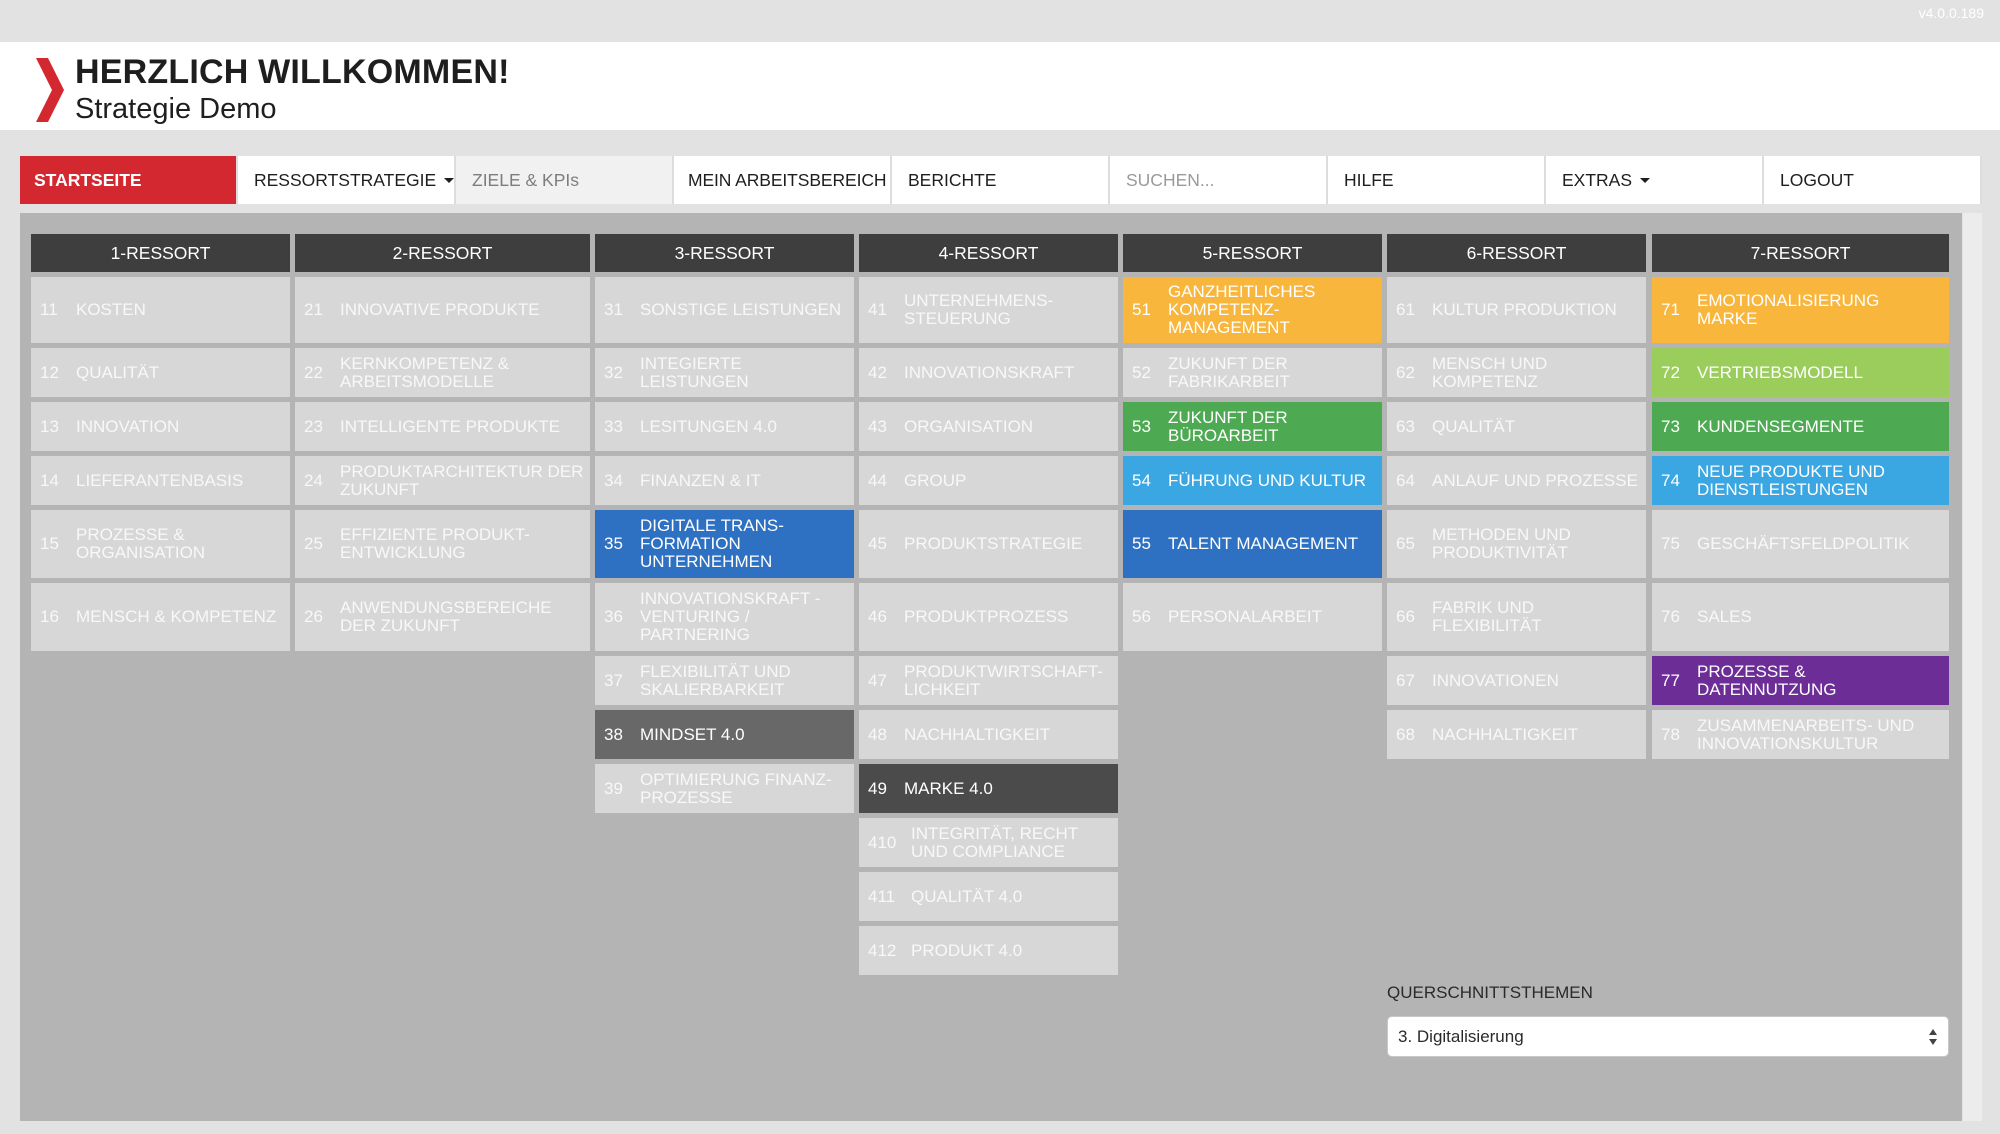 Image resolution: width=2000 pixels, height=1134 pixels. I want to click on ressort-item-14: 14 Lieferantenbasis, so click(160, 480).